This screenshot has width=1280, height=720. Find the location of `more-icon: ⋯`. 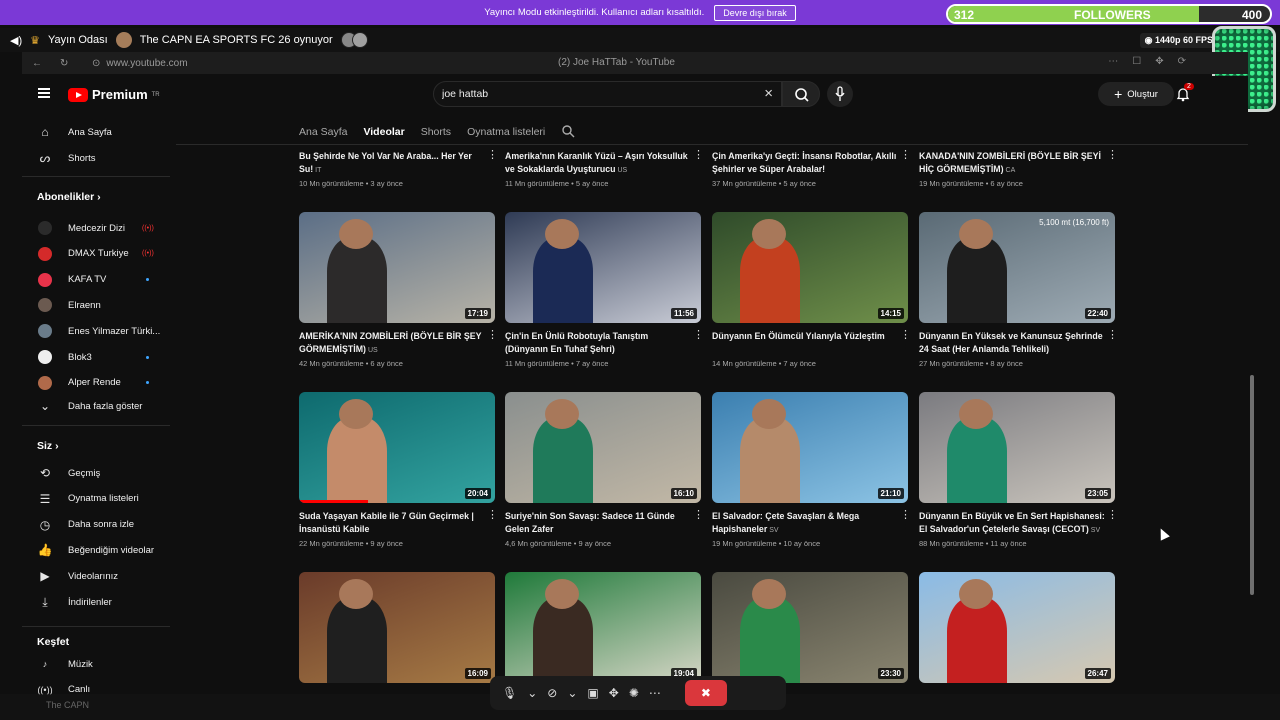

more-icon: ⋯ is located at coordinates (1113, 61).